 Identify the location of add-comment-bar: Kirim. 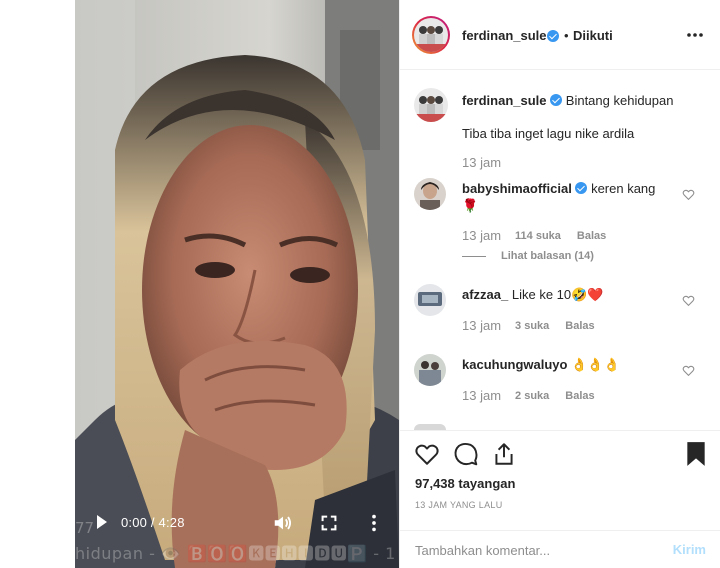
(560, 549).